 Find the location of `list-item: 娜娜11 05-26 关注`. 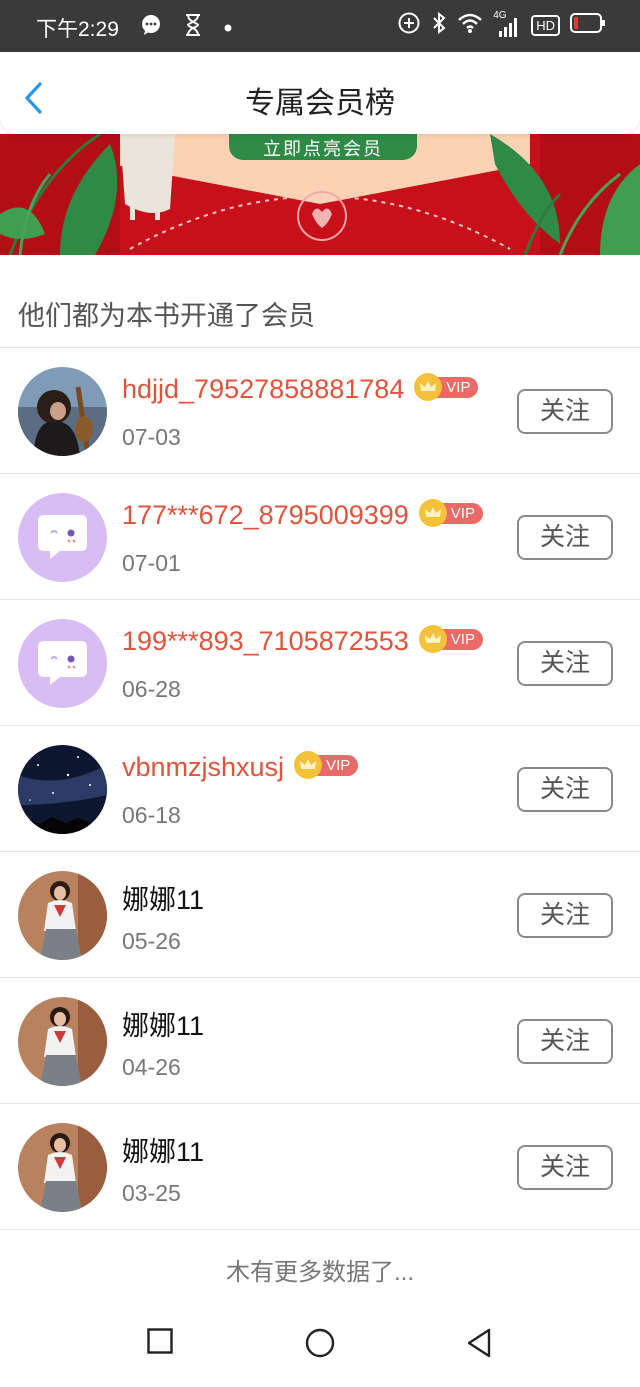

list-item: 娜娜11 05-26 关注 is located at coordinates (320, 915).